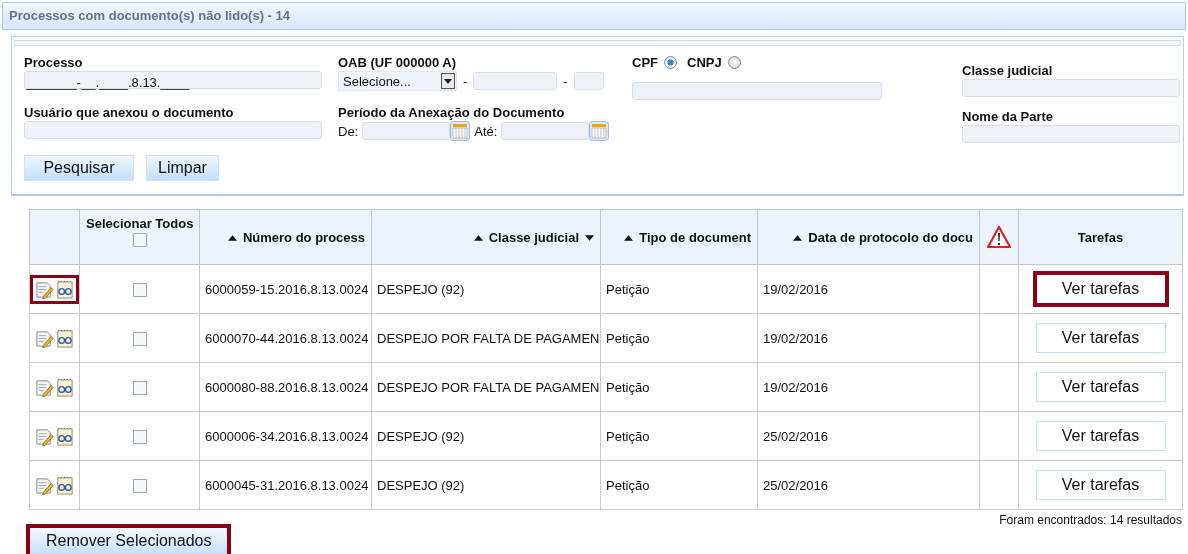 This screenshot has width=1188, height=554. What do you see at coordinates (139, 239) in the screenshot?
I see `select-all-checkbox` at bounding box center [139, 239].